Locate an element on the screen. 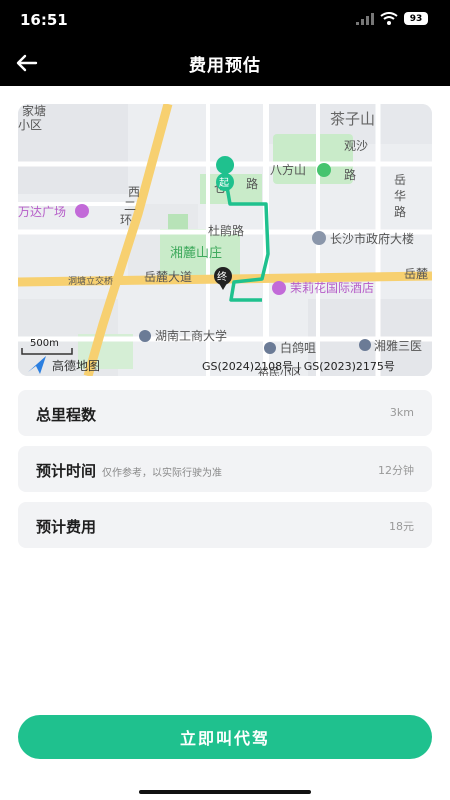 The width and height of the screenshot is (450, 800). fee-value: 18元 is located at coordinates (401, 526).